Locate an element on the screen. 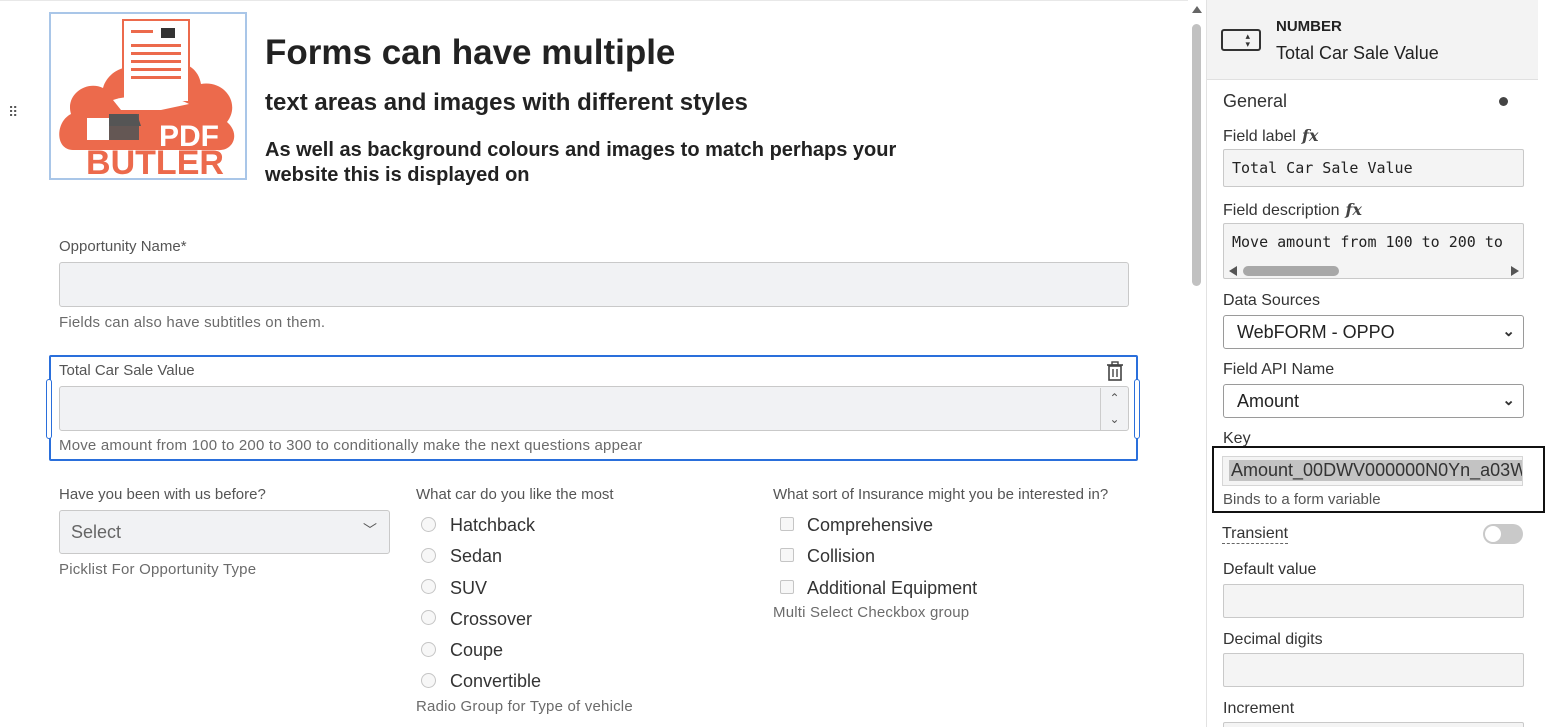 The width and height of the screenshot is (1545, 727). api-name-label: Field API Name is located at coordinates (1279, 369).